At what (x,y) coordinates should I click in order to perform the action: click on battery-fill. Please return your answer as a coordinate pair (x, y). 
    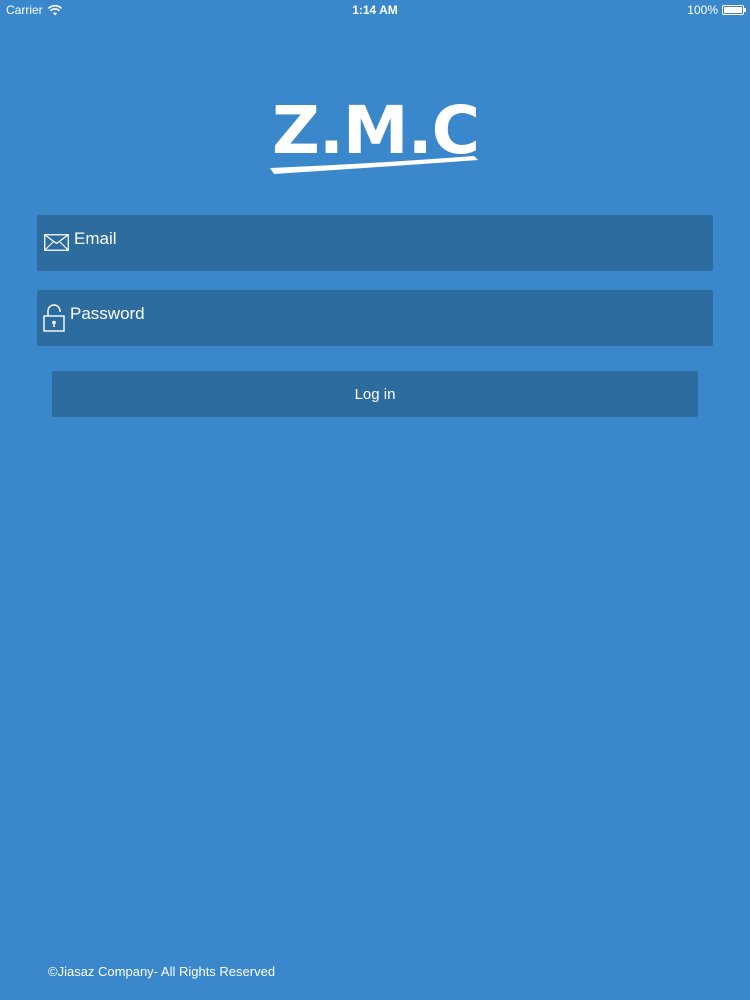
    Looking at the image, I should click on (733, 10).